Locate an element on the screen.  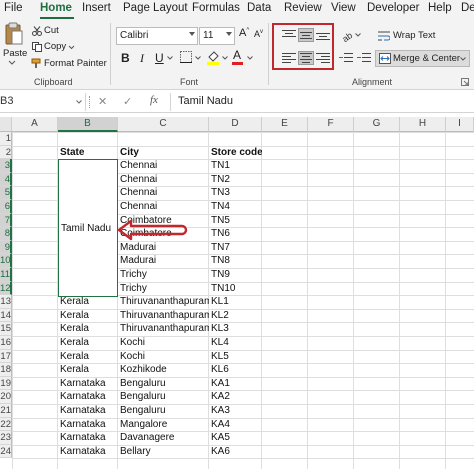
underline-button: U is located at coordinates (159, 58).